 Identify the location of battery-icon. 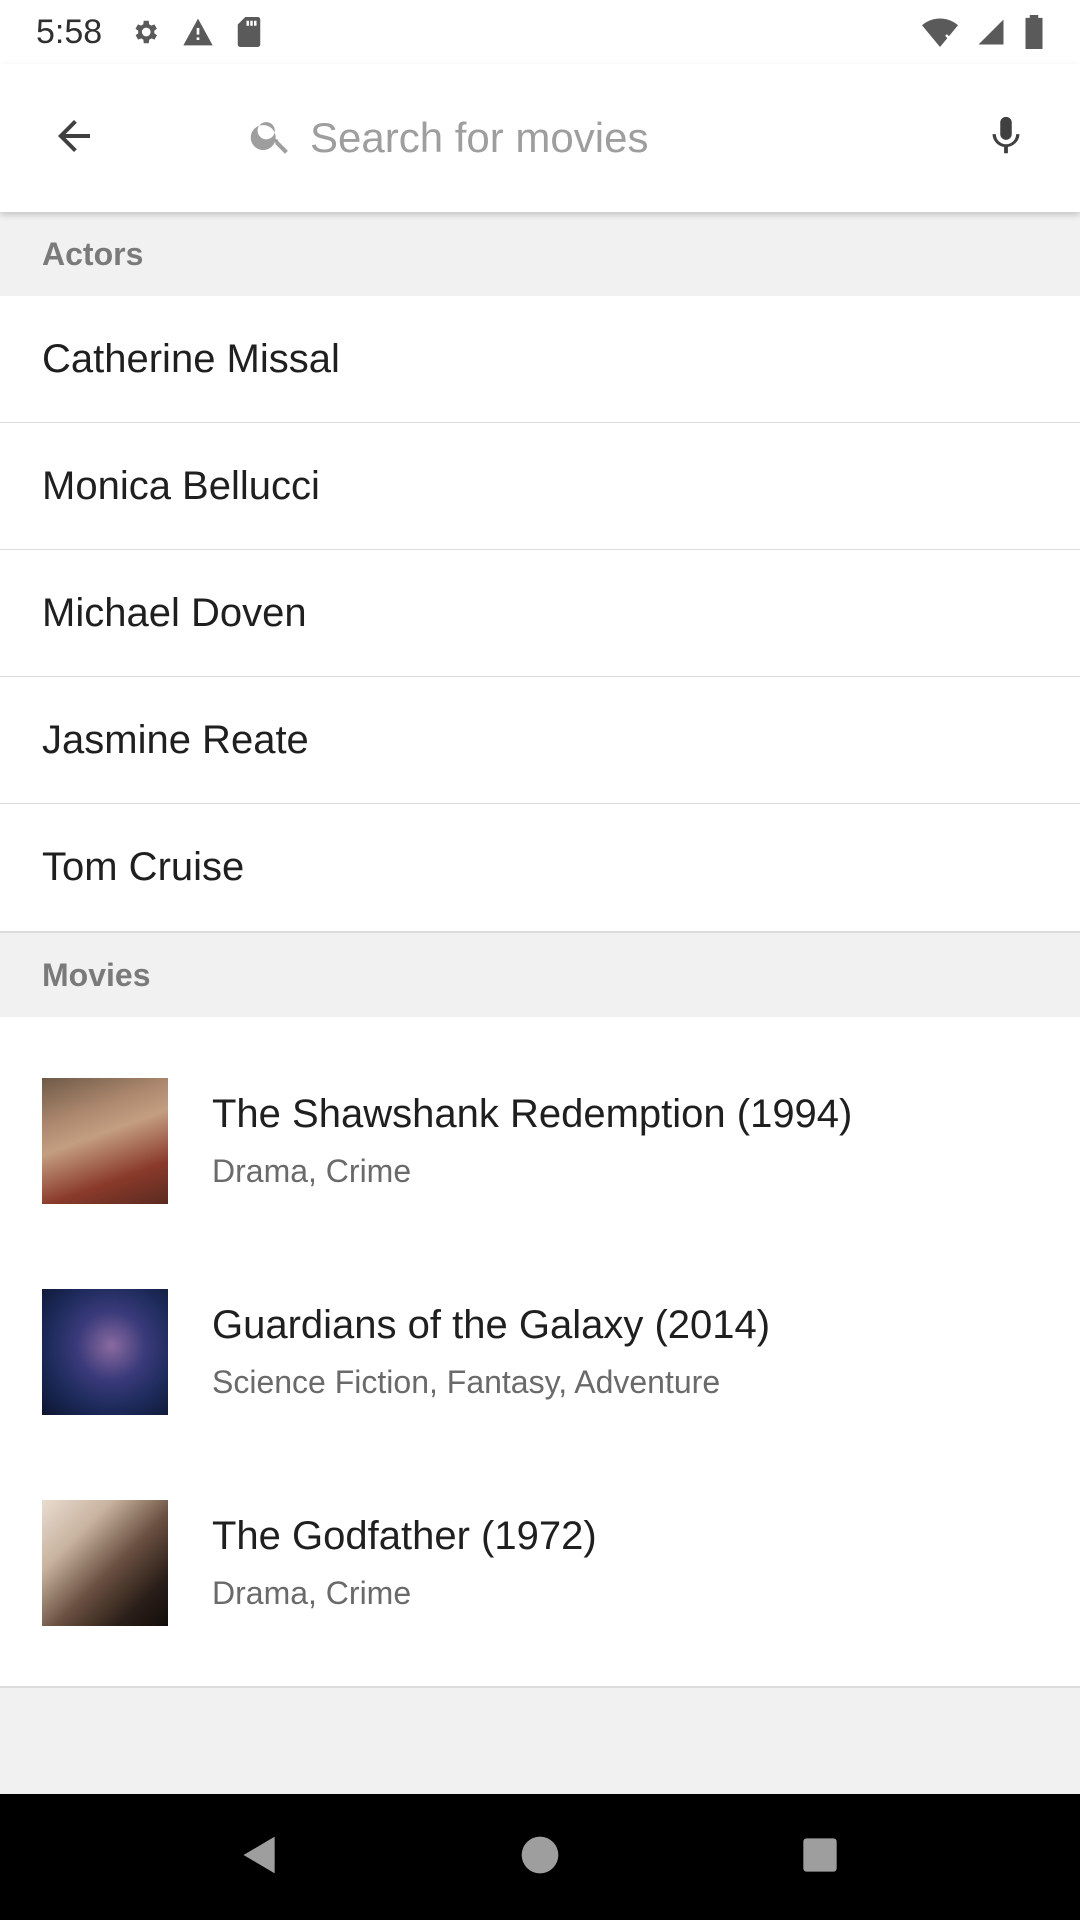
(1034, 32).